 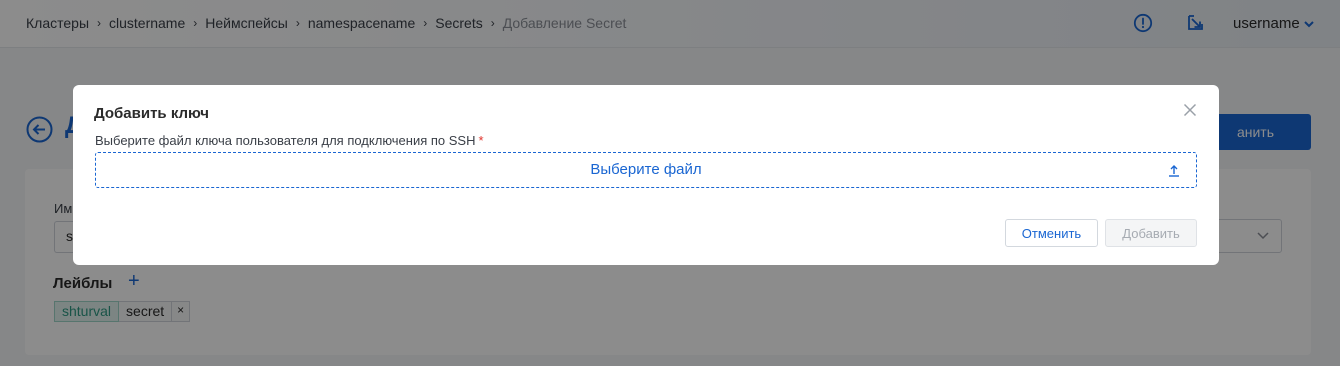 I want to click on file-dropzone: Выберите файл, so click(x=646, y=170).